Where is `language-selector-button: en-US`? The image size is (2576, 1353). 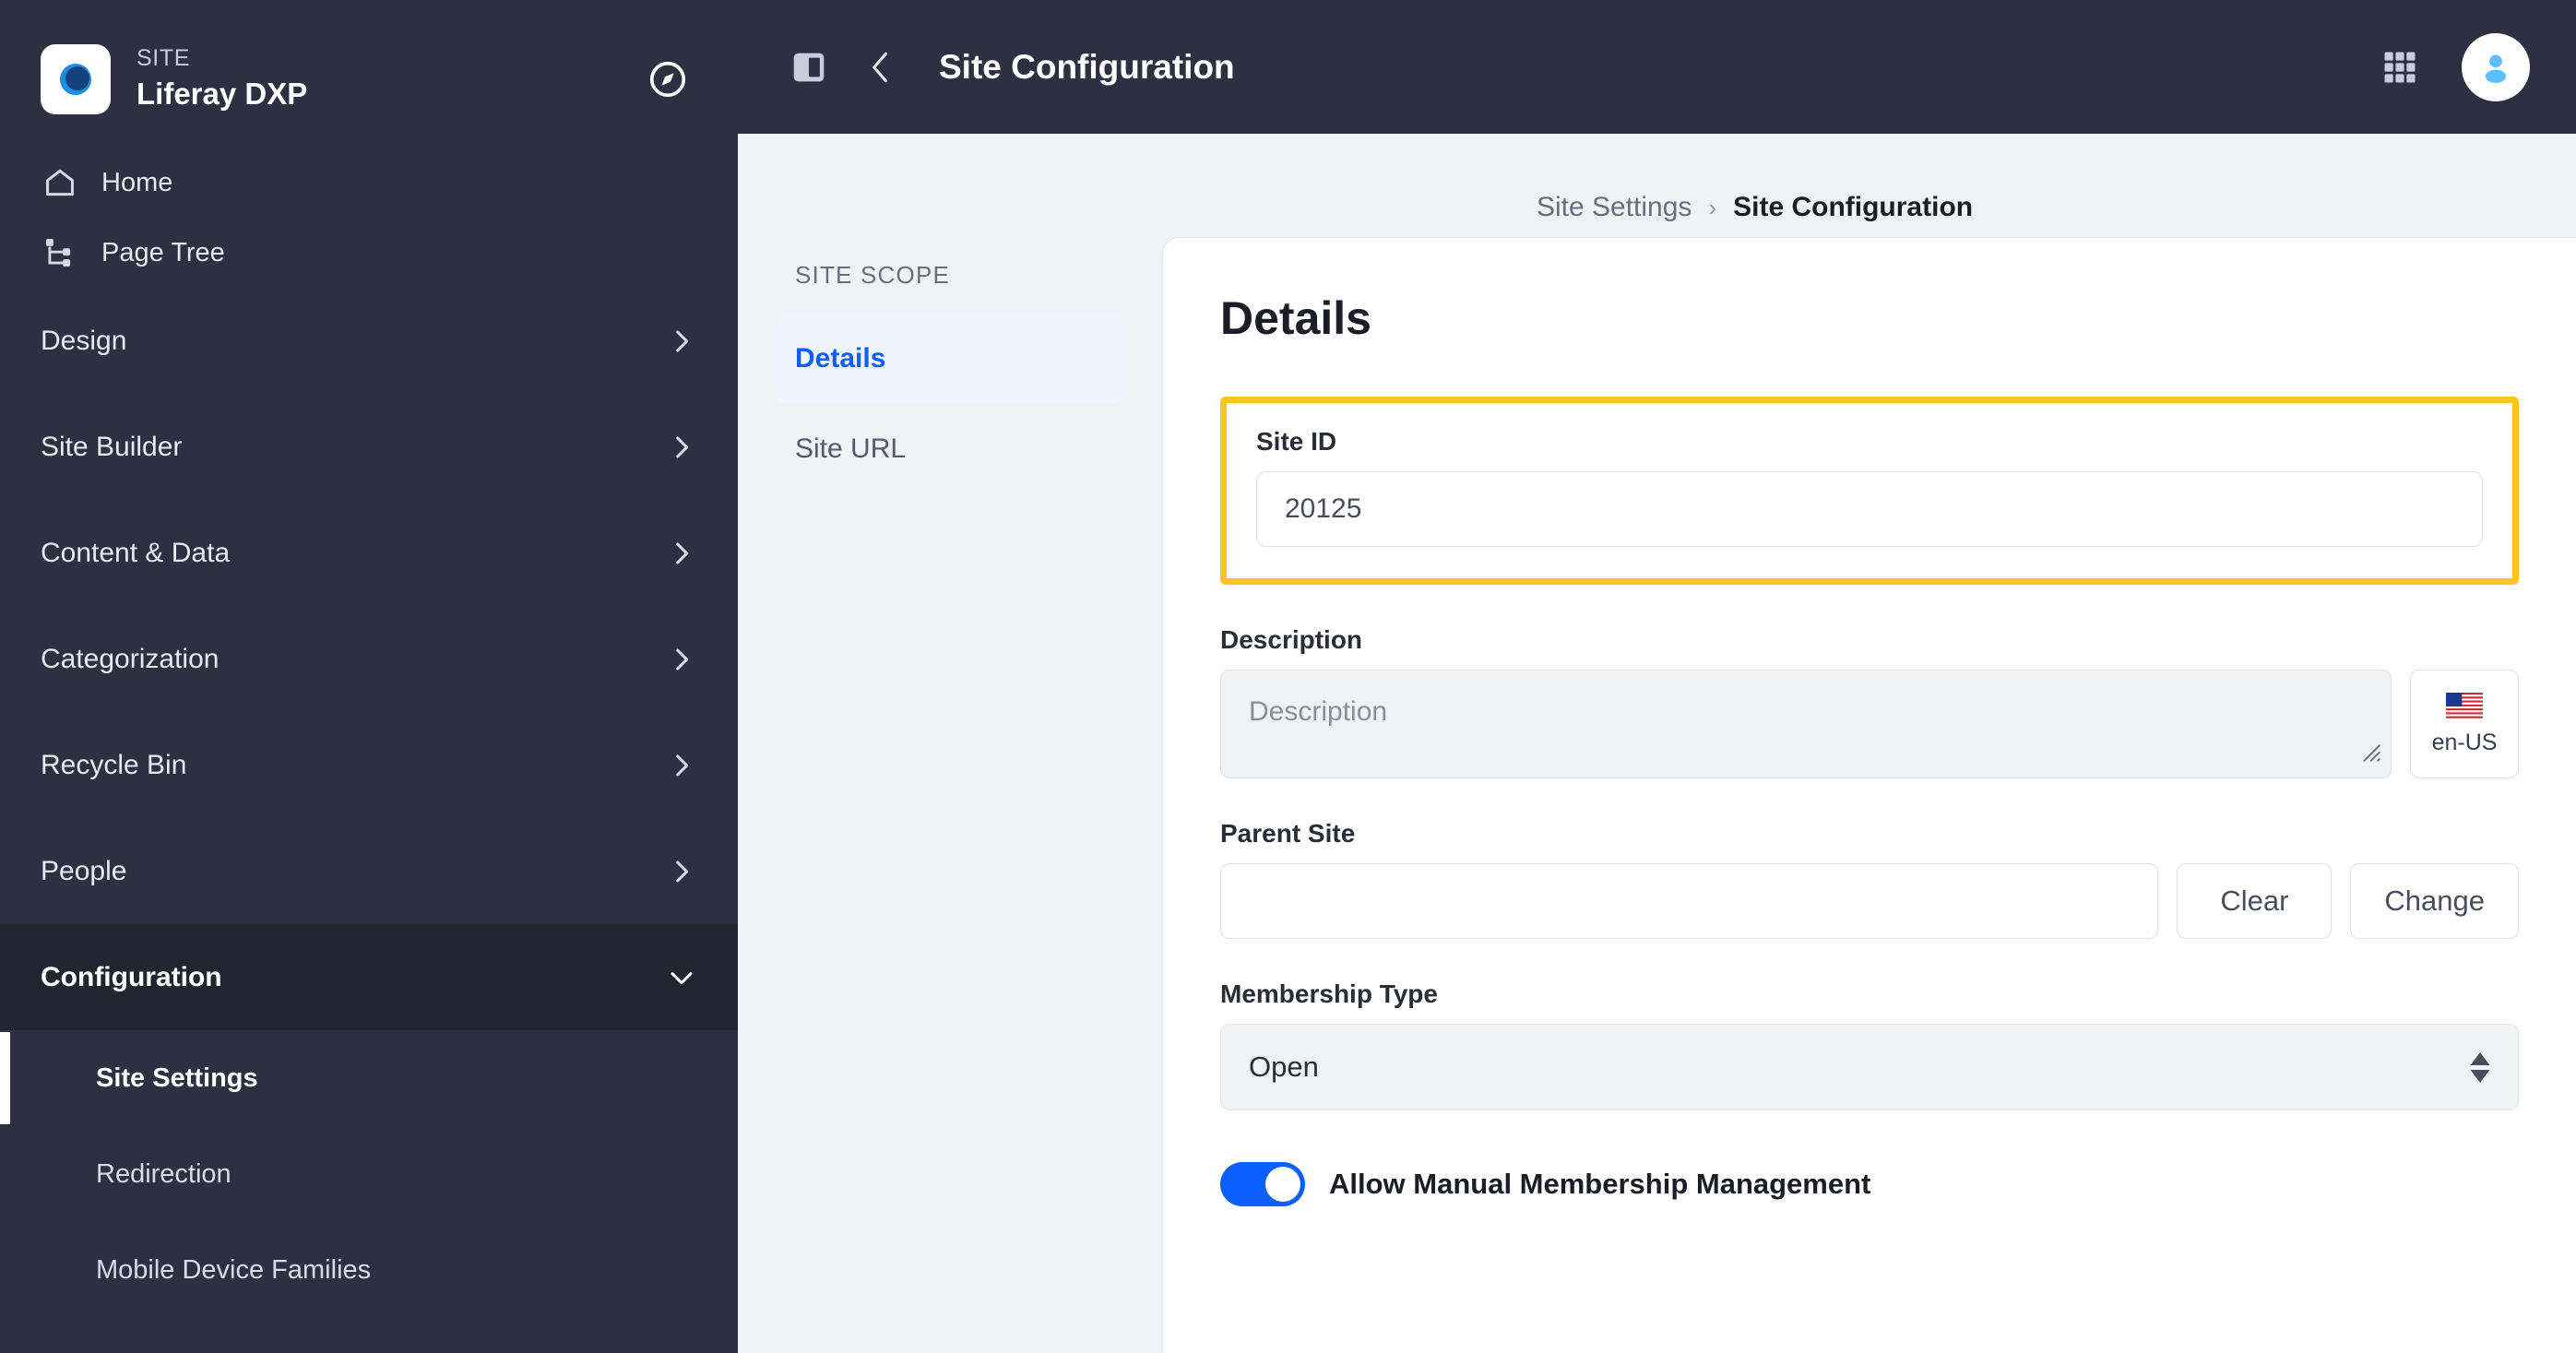 language-selector-button: en-US is located at coordinates (2464, 724).